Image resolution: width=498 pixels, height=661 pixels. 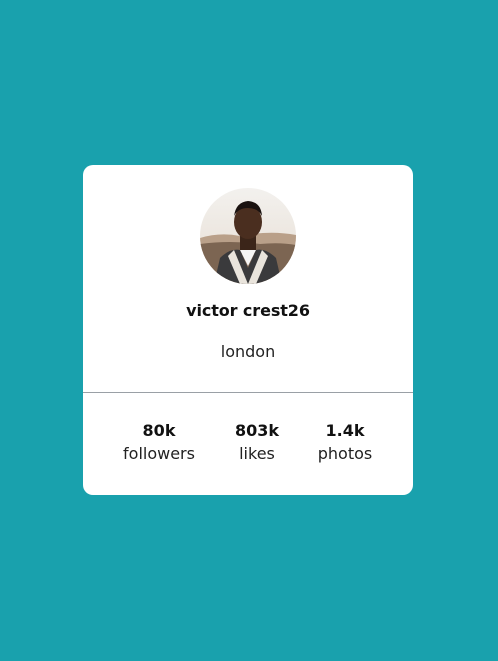 I want to click on stat-value: 80k, so click(x=159, y=430).